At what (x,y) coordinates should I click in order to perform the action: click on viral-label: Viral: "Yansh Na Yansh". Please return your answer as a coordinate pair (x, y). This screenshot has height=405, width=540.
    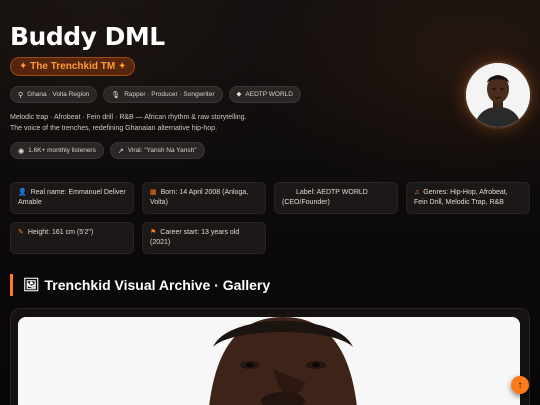
    Looking at the image, I should click on (162, 150).